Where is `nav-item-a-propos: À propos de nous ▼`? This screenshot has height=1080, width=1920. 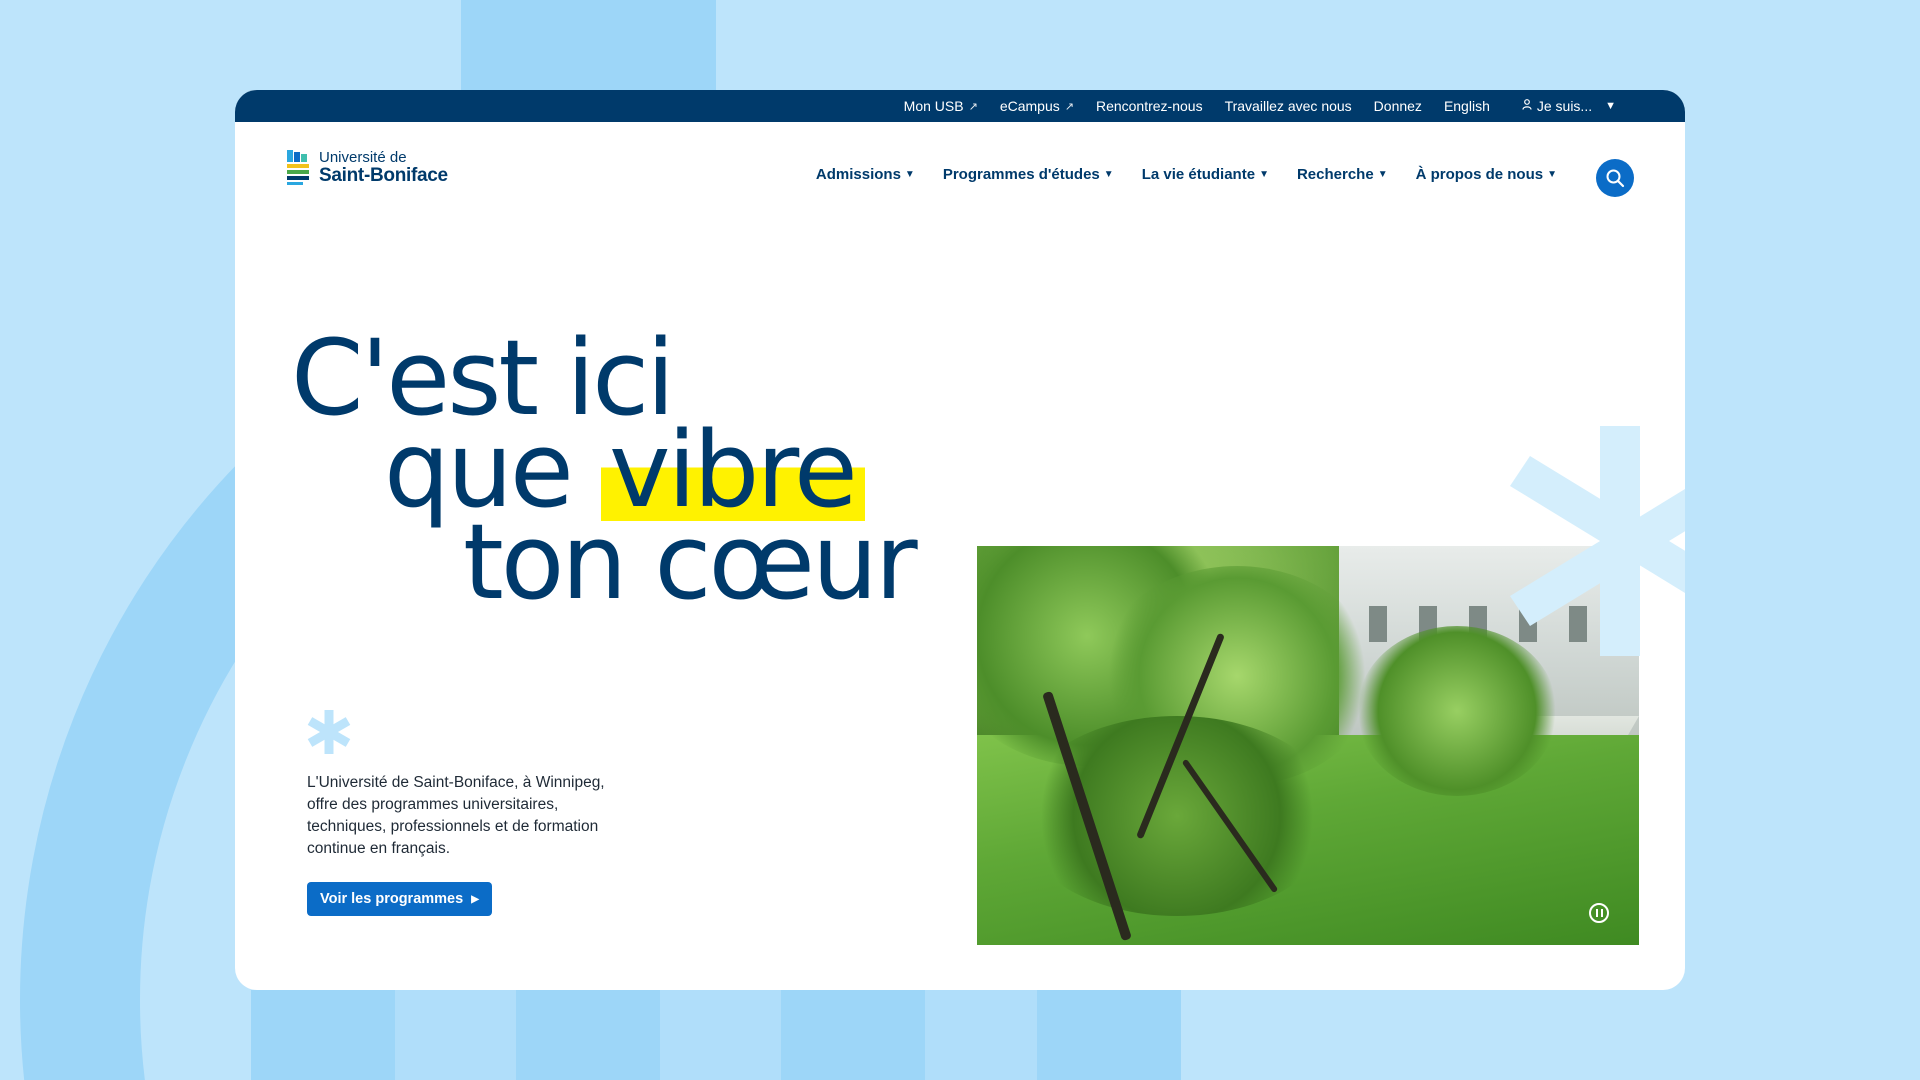 nav-item-a-propos: À propos de nous ▼ is located at coordinates (1486, 174).